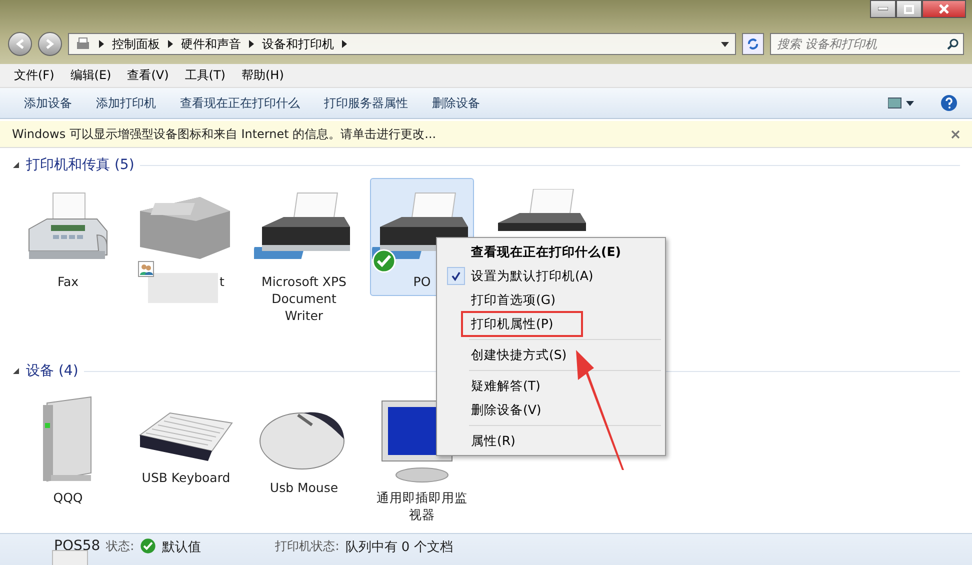  I want to click on toolbar-button: 添加设备, so click(48, 103).